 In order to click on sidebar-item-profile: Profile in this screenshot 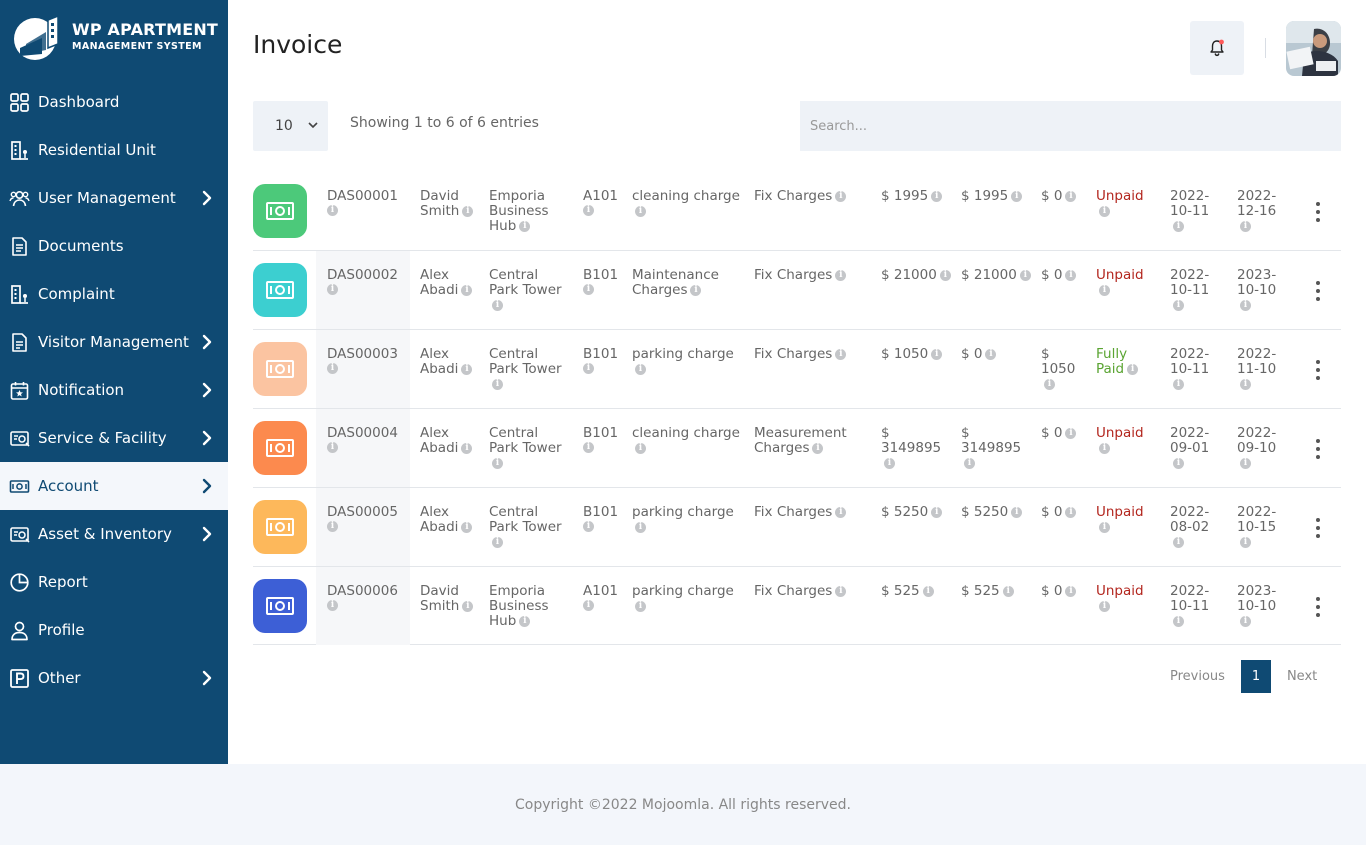, I will do `click(114, 630)`.